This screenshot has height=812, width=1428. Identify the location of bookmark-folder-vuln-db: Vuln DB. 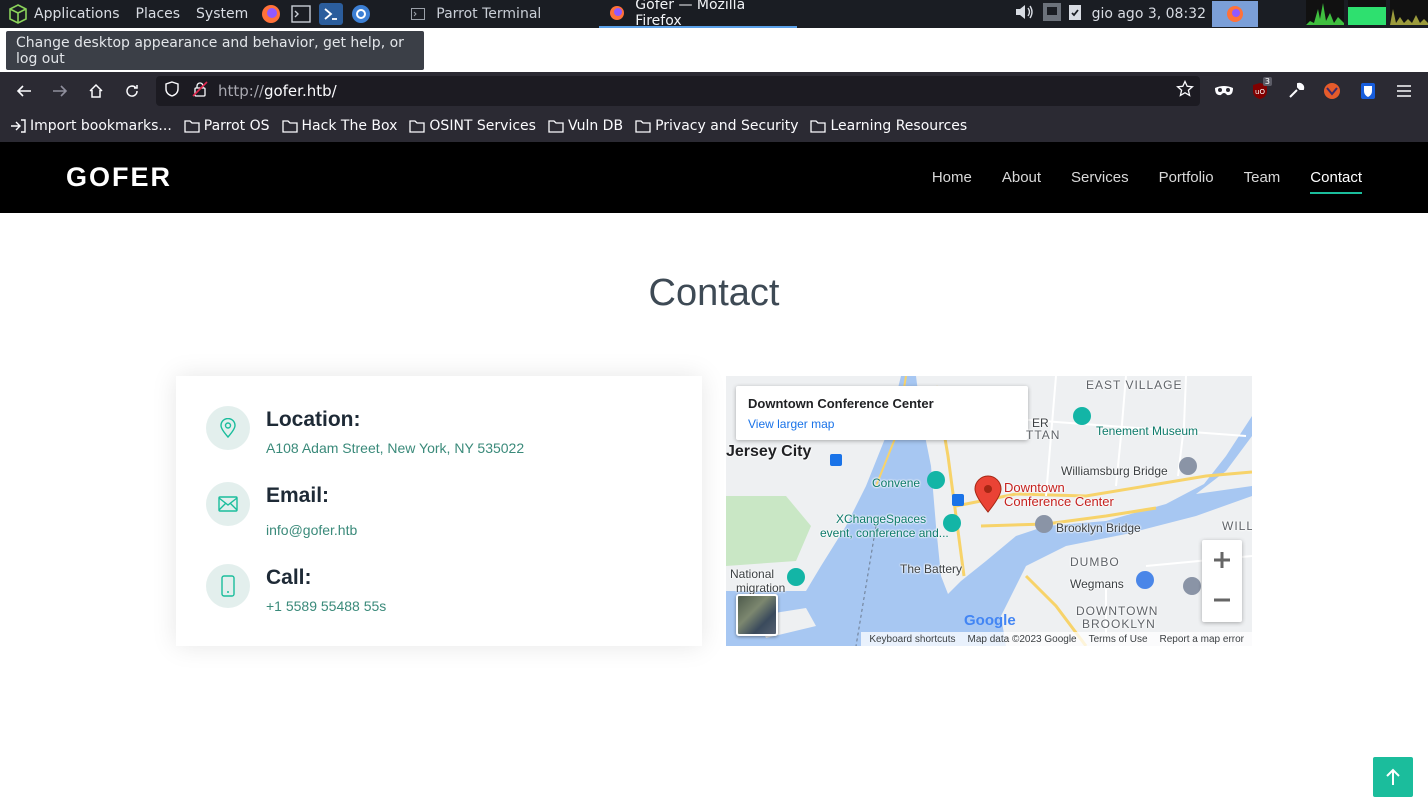
(585, 126).